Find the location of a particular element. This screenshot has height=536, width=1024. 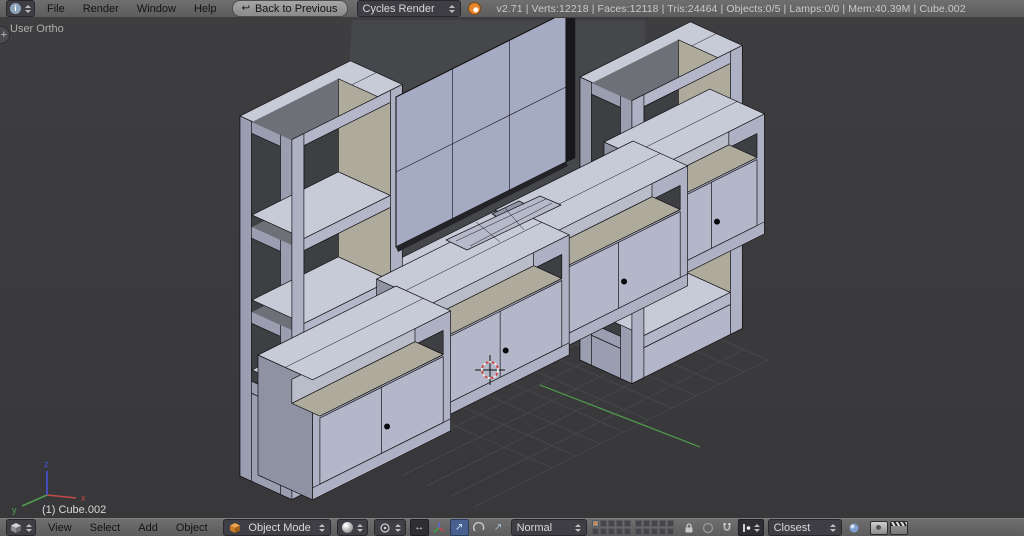

back-to-previous-label: Back to Previous is located at coordinates (296, 8).